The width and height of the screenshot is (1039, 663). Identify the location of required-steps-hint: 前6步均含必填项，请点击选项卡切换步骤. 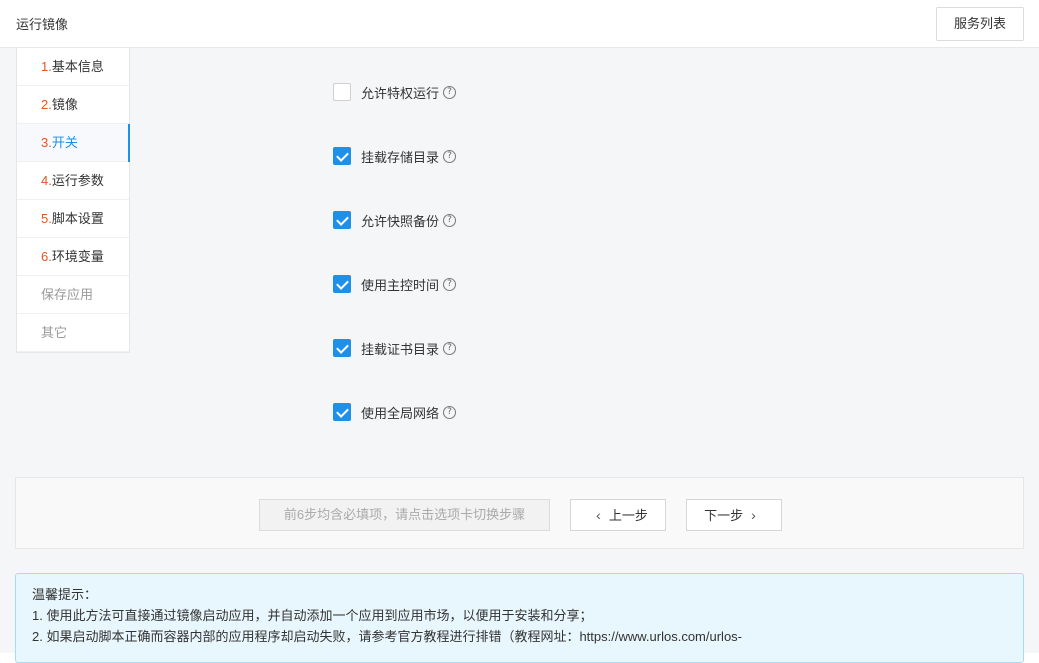
(404, 515).